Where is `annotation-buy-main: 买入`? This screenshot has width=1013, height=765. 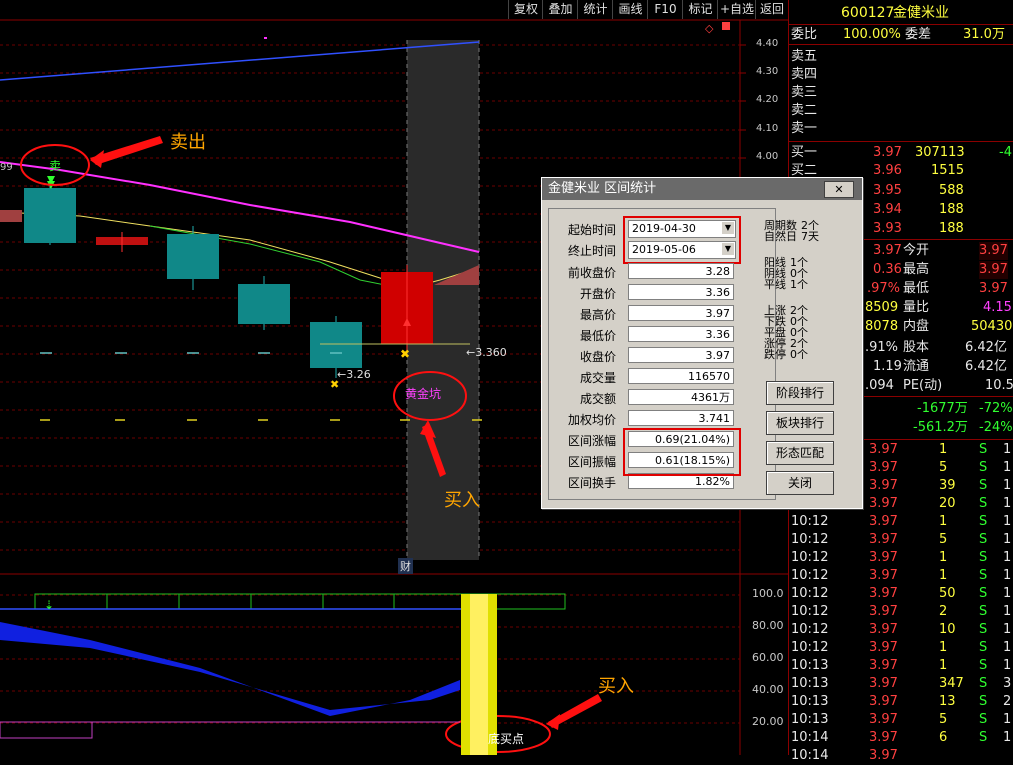
annotation-buy-main: 买入 is located at coordinates (462, 500).